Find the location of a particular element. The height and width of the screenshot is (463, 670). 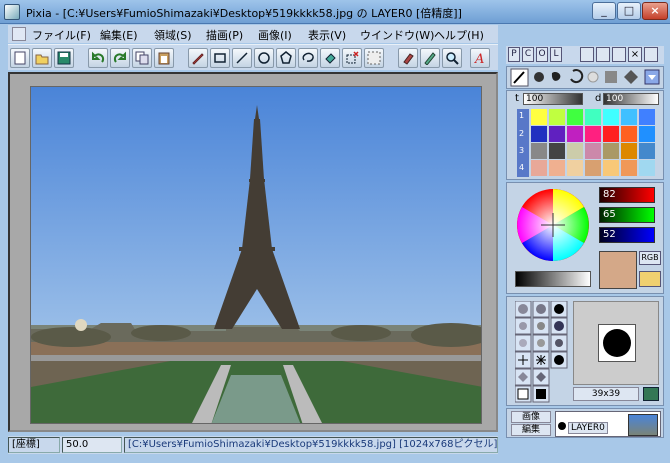

swap-horizontal-icon is located at coordinates (587, 54).